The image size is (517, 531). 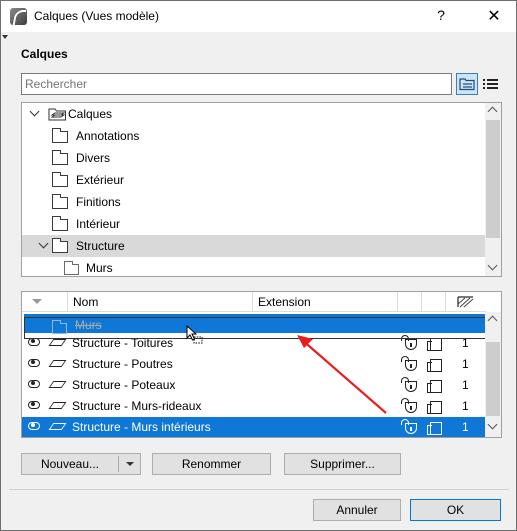 What do you see at coordinates (99, 268) in the screenshot?
I see `tree-item-label: Murs` at bounding box center [99, 268].